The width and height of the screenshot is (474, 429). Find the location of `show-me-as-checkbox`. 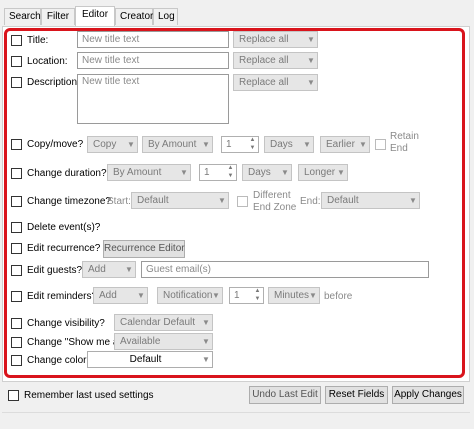

show-me-as-checkbox is located at coordinates (16, 342).